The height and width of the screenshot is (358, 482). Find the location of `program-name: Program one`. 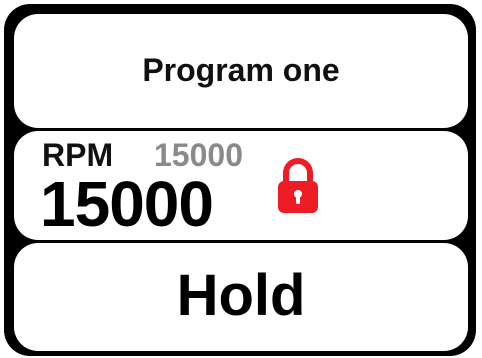

program-name: Program one is located at coordinates (241, 70).